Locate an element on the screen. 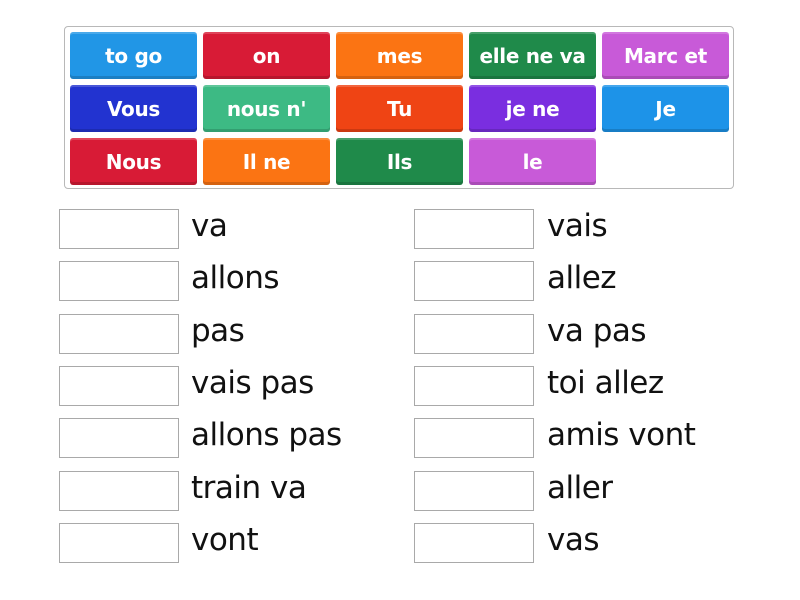  prompt-text: vas is located at coordinates (573, 539).